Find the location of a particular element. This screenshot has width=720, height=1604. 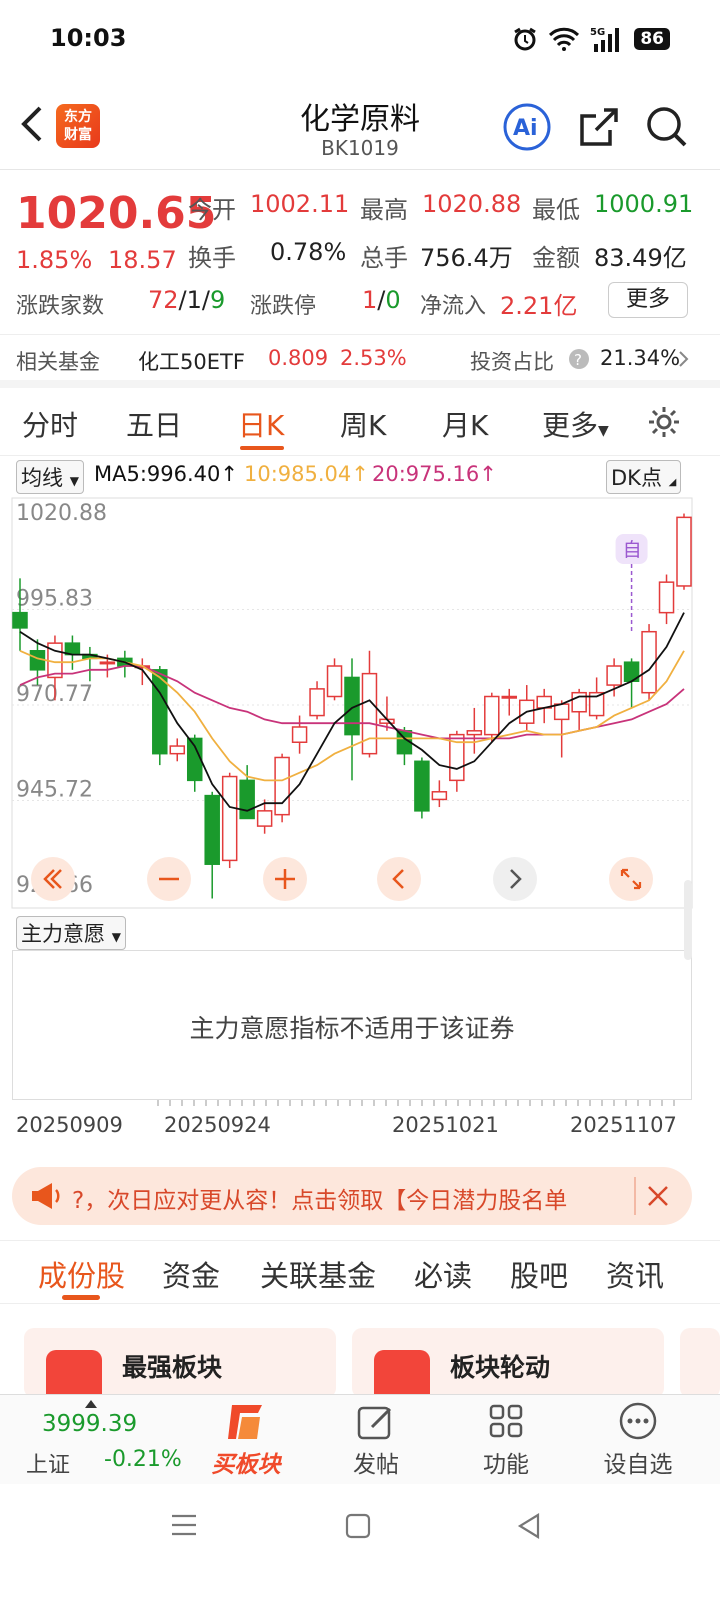

more-button: 更多 is located at coordinates (648, 300).